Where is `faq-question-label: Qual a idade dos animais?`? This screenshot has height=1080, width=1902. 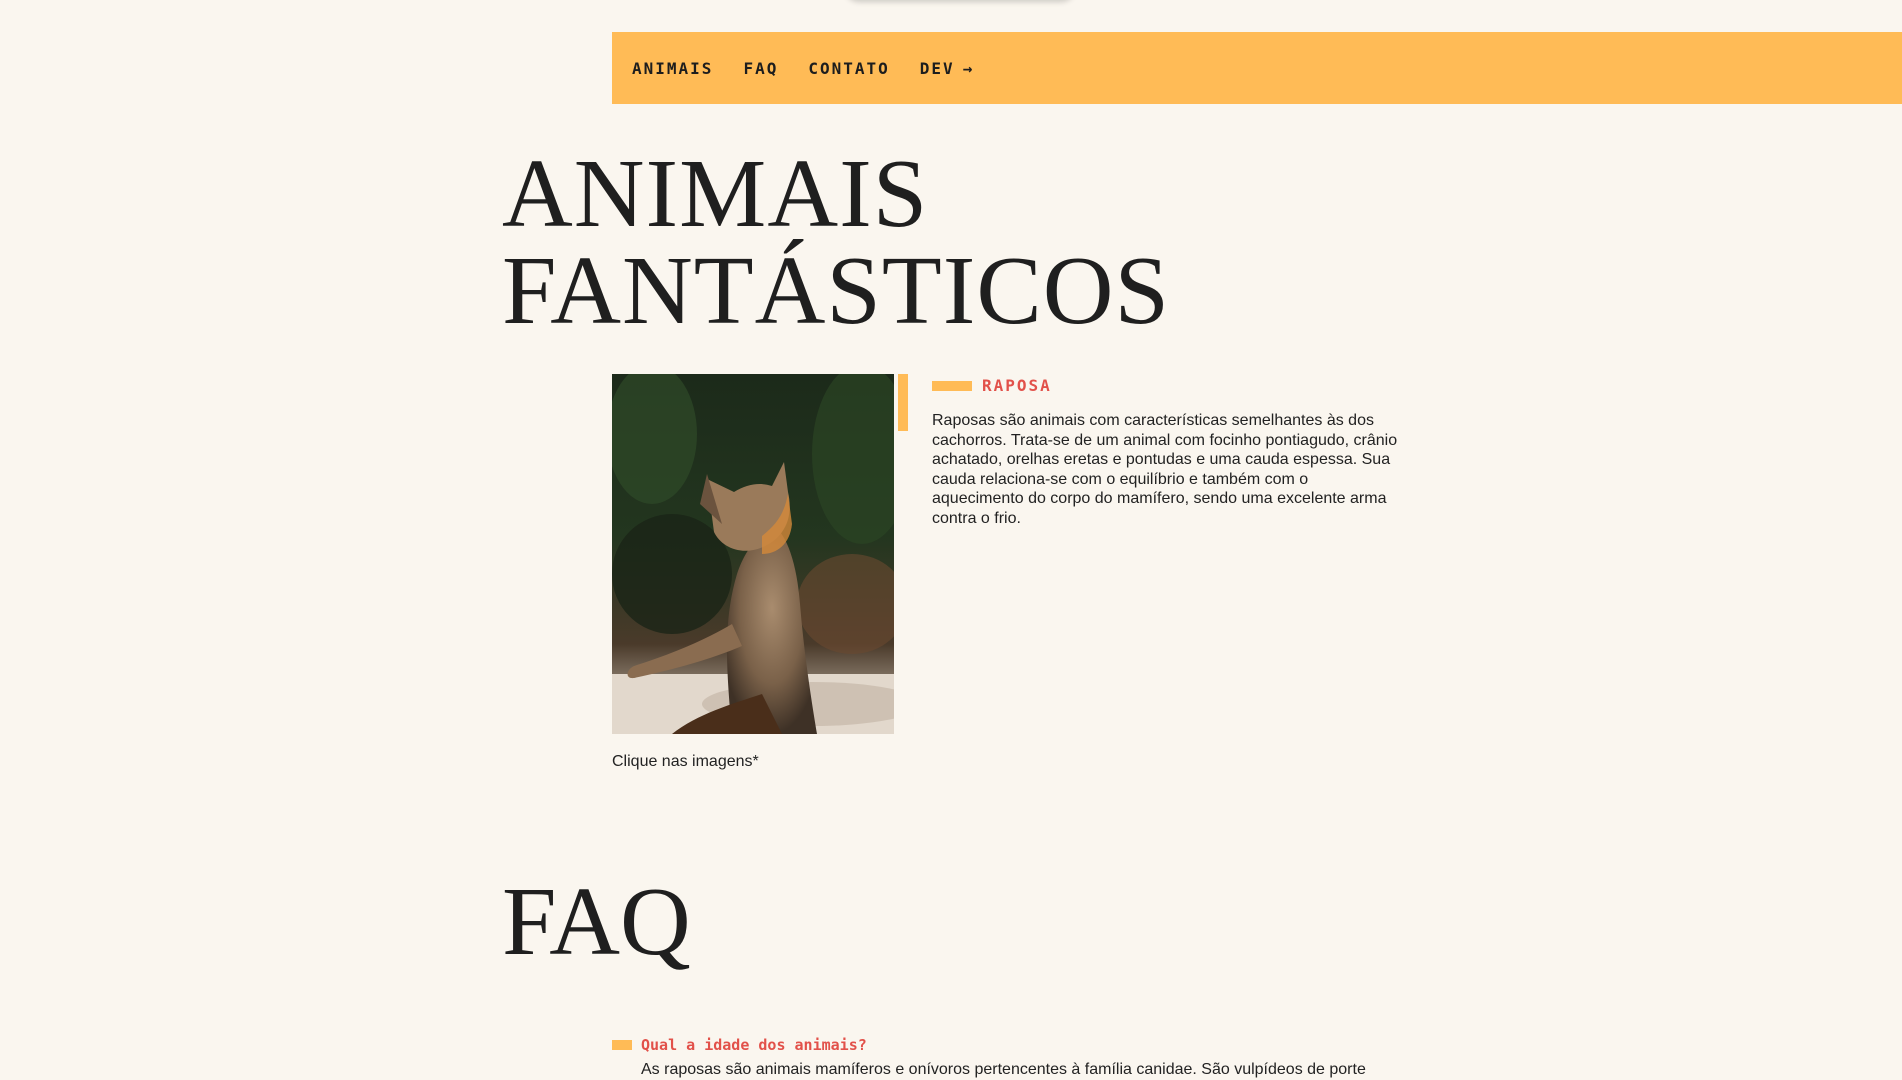 faq-question-label: Qual a idade dos animais? is located at coordinates (754, 1045).